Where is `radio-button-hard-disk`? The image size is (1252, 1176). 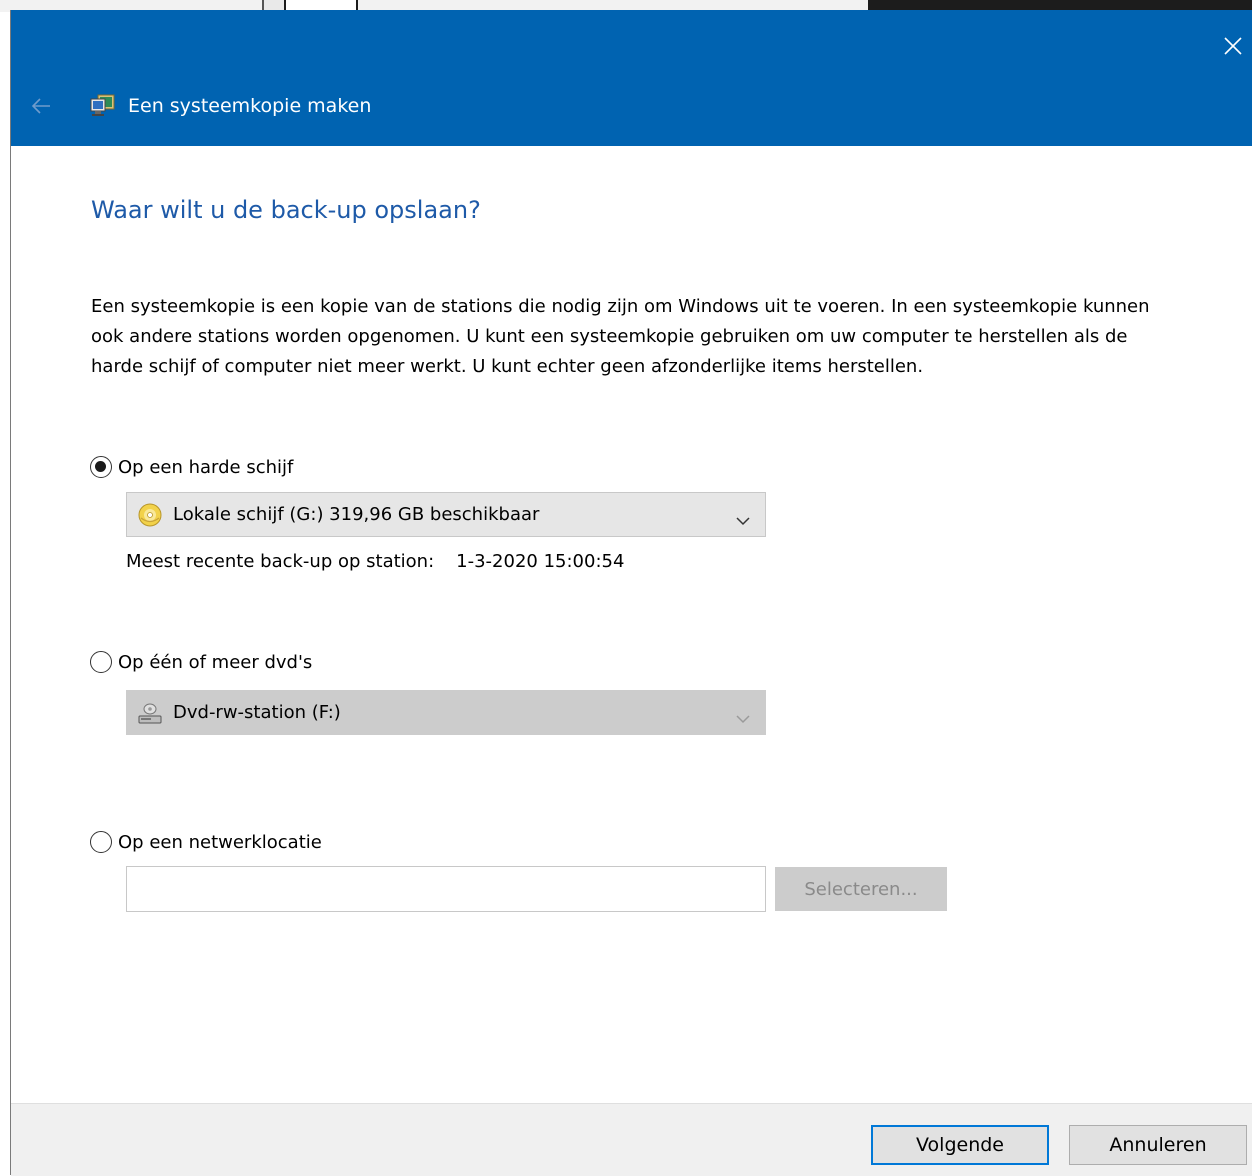 radio-button-hard-disk is located at coordinates (101, 467).